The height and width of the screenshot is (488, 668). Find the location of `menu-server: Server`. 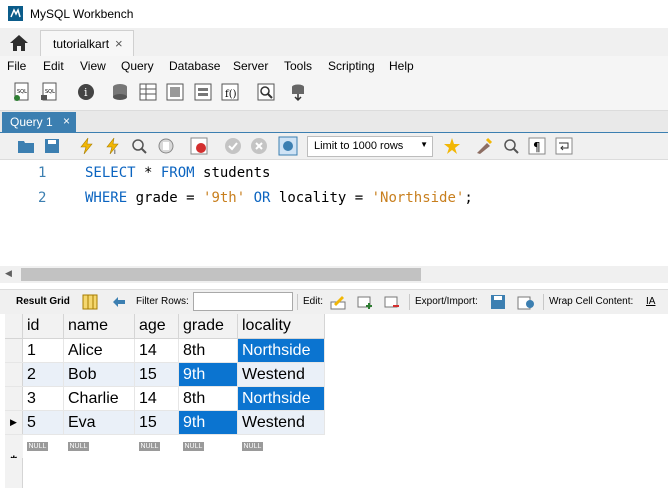

menu-server: Server is located at coordinates (250, 66).